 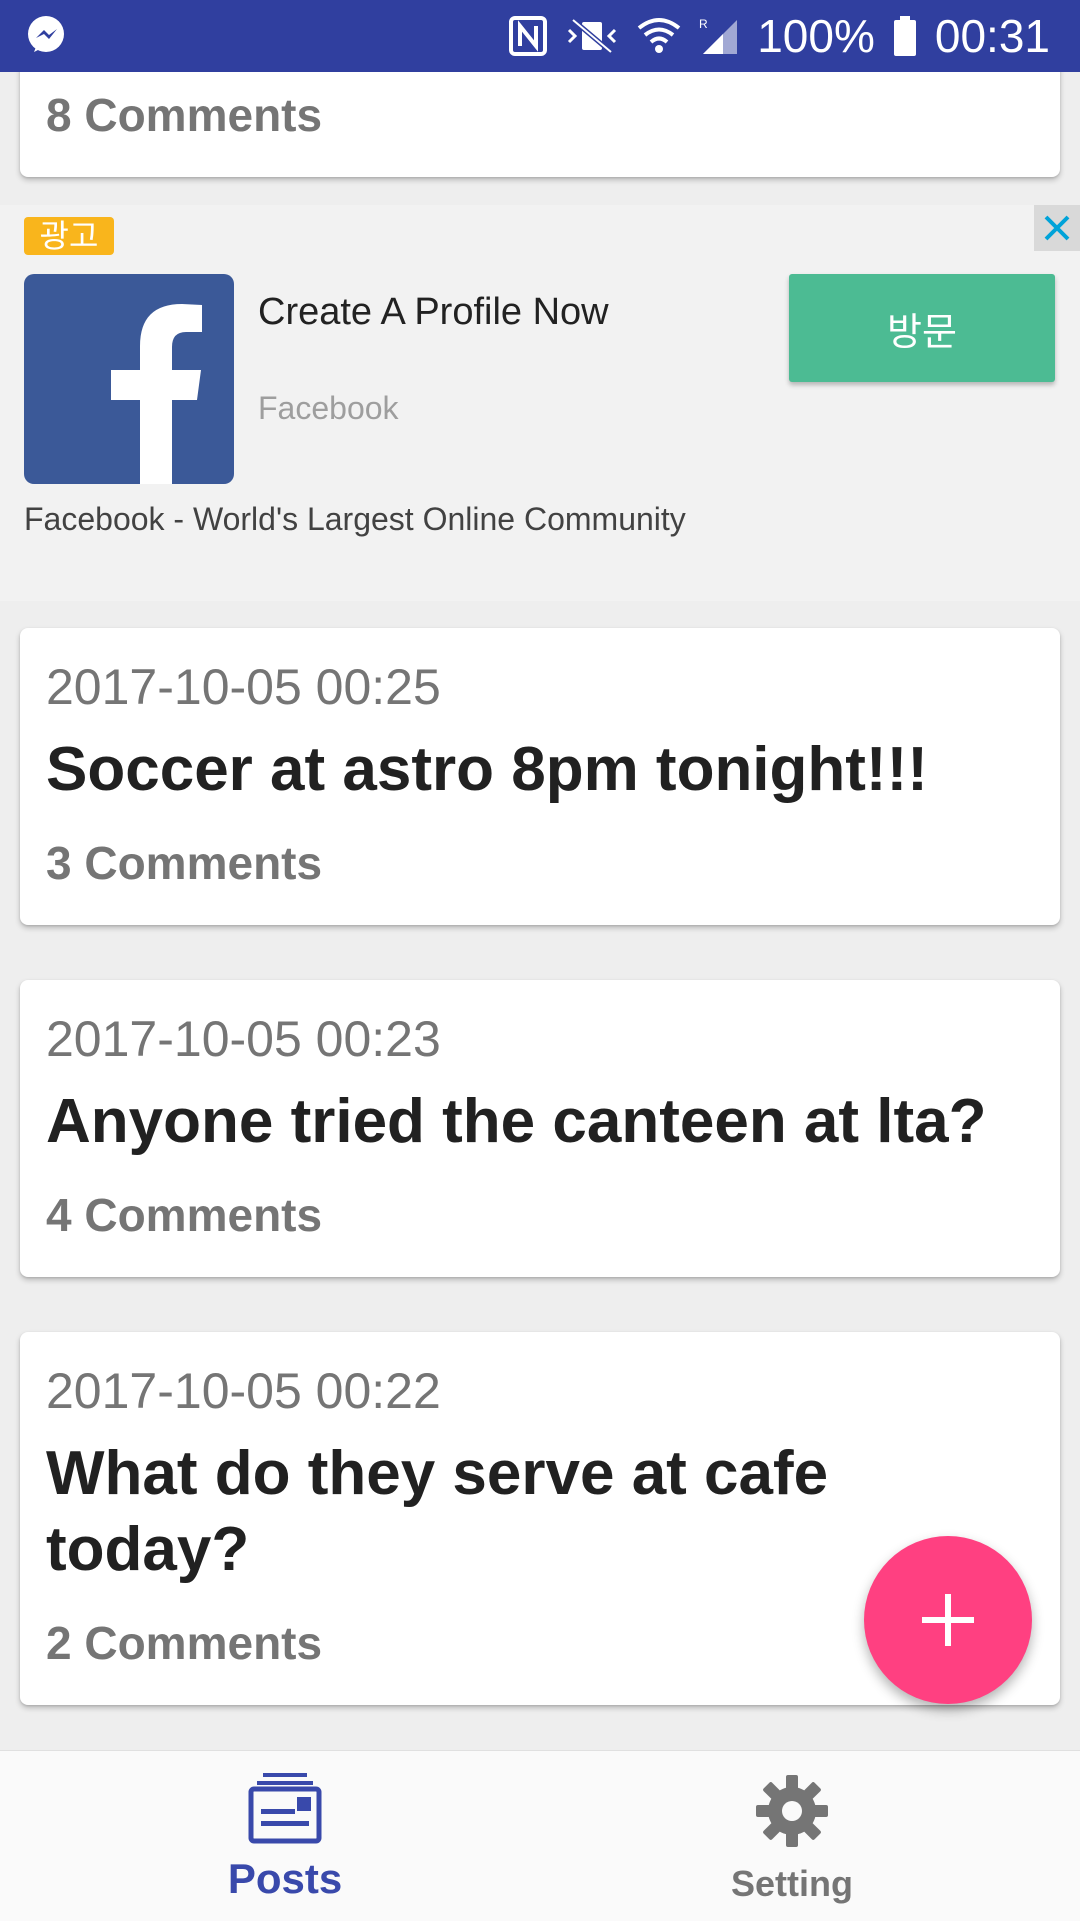 I want to click on post-comments-count: 2 Comments, so click(x=184, y=1643).